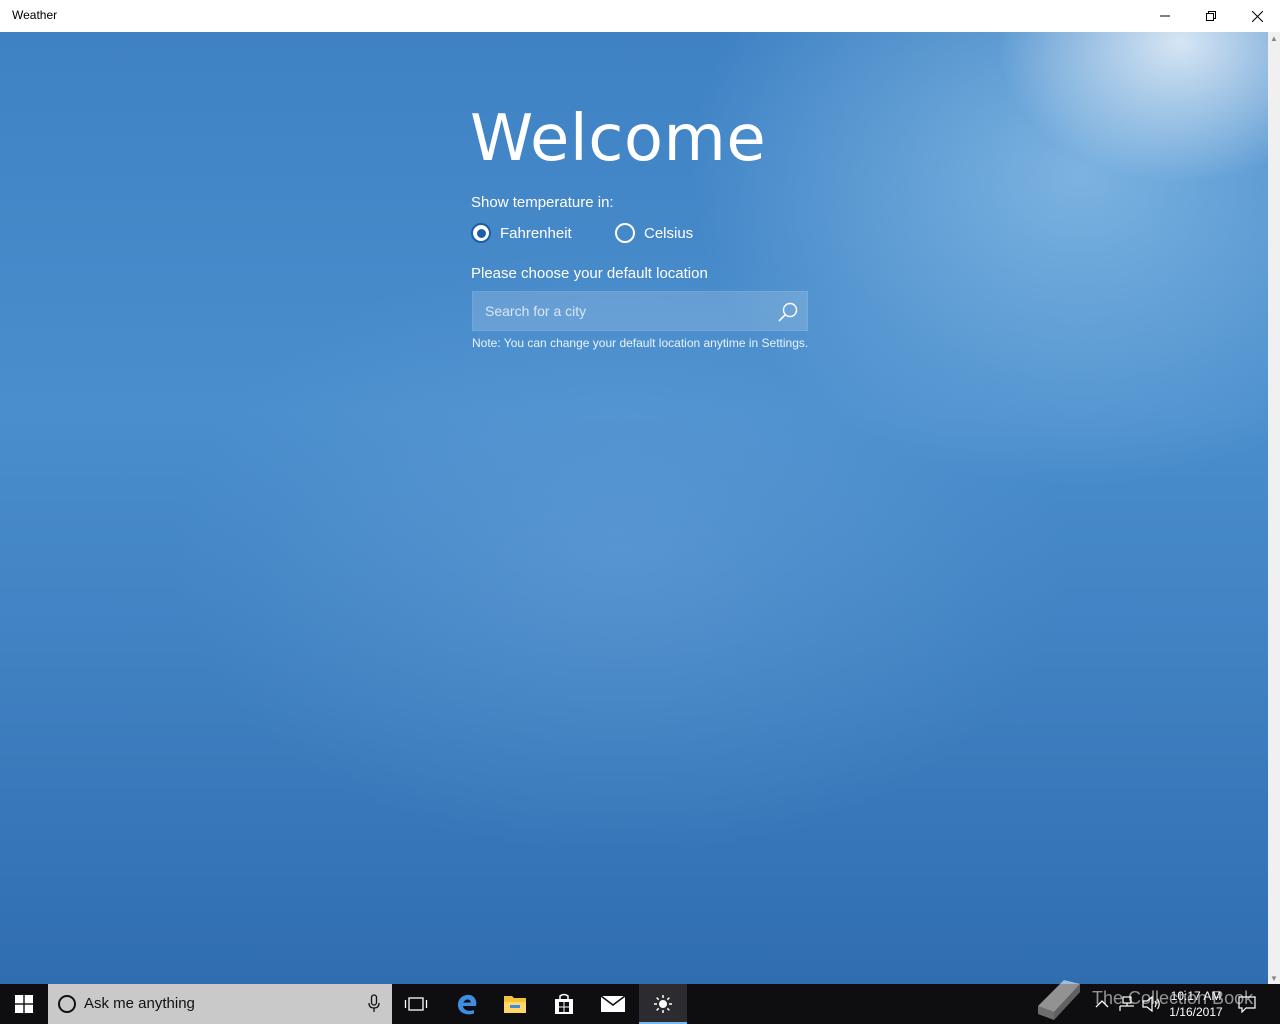  What do you see at coordinates (1102, 1004) in the screenshot?
I see `chevron-up-icon` at bounding box center [1102, 1004].